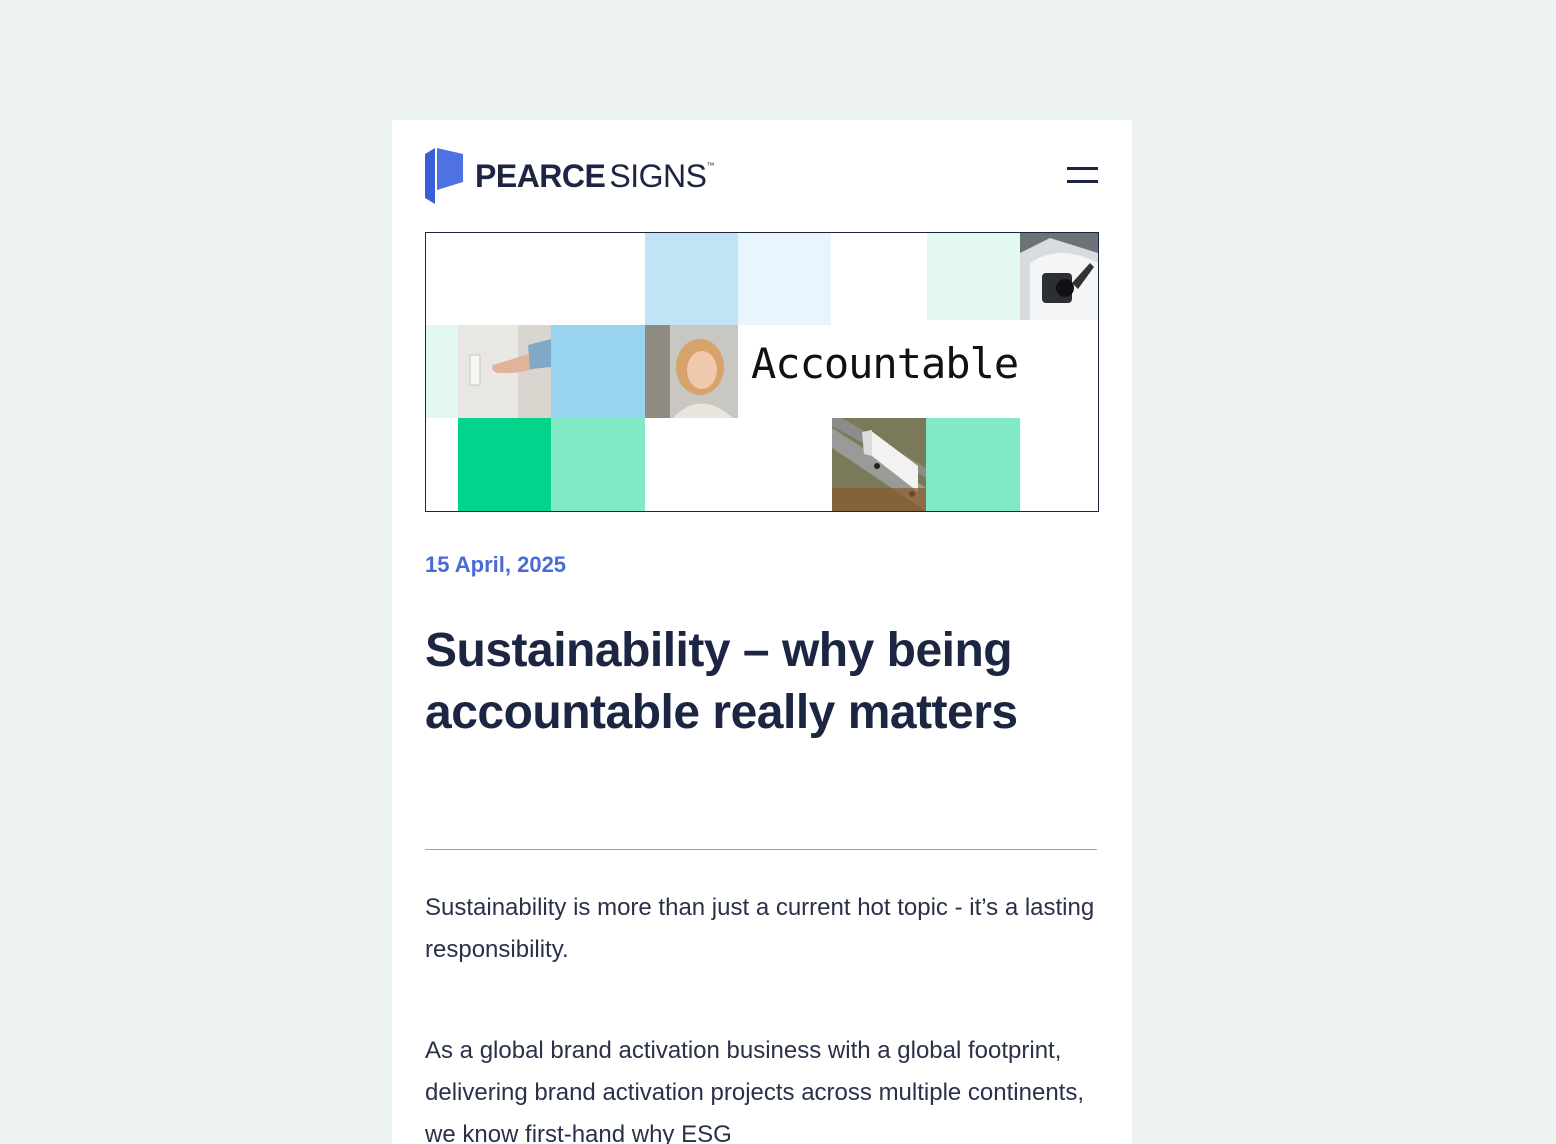  I want to click on hero-tile-pale-blue, so click(784, 279).